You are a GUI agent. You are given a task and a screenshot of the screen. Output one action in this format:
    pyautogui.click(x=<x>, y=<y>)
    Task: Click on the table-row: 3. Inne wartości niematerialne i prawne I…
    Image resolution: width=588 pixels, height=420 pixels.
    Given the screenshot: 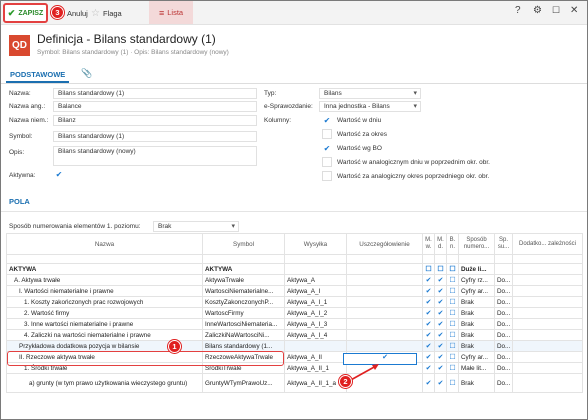 What is the action you would take?
    pyautogui.click(x=294, y=324)
    